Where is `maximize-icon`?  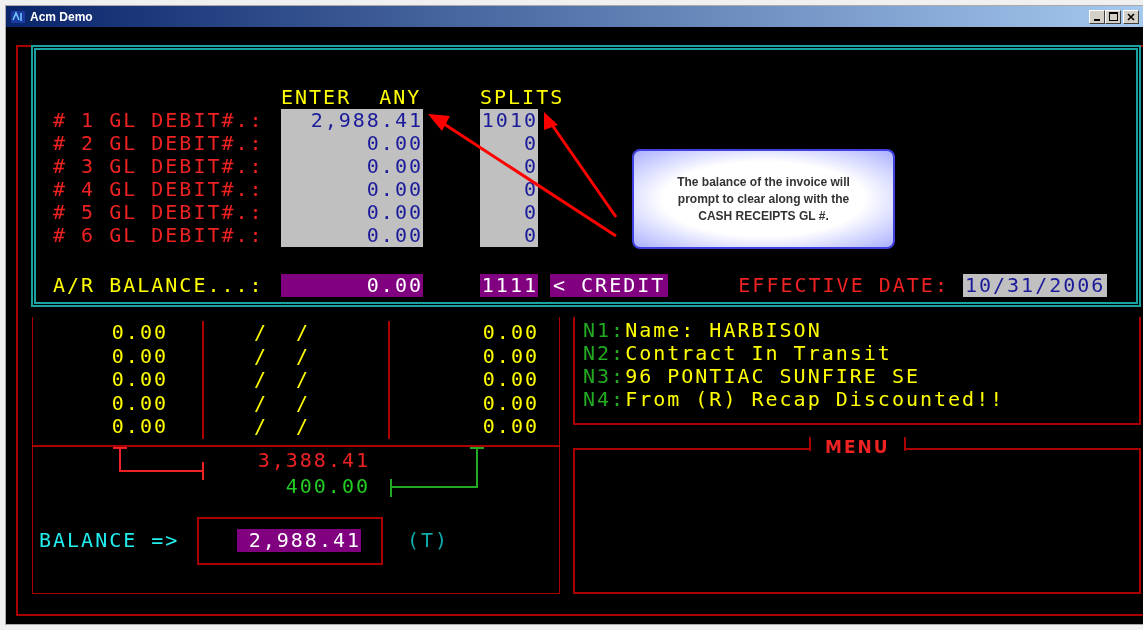 maximize-icon is located at coordinates (1113, 16).